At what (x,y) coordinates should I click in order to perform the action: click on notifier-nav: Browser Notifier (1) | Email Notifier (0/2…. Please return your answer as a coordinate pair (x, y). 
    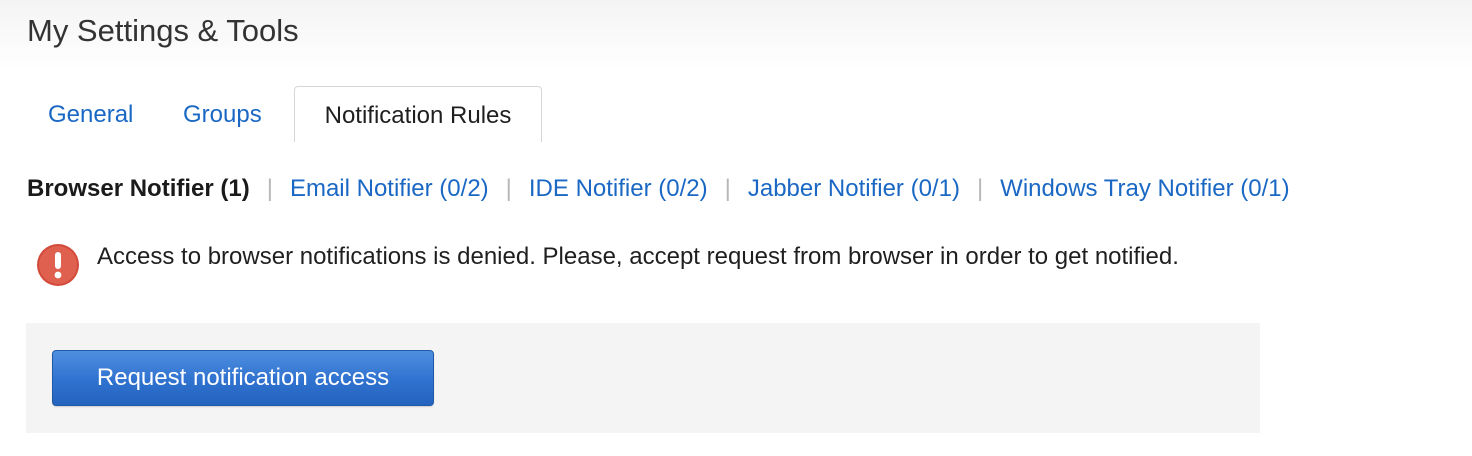
    Looking at the image, I should click on (658, 189).